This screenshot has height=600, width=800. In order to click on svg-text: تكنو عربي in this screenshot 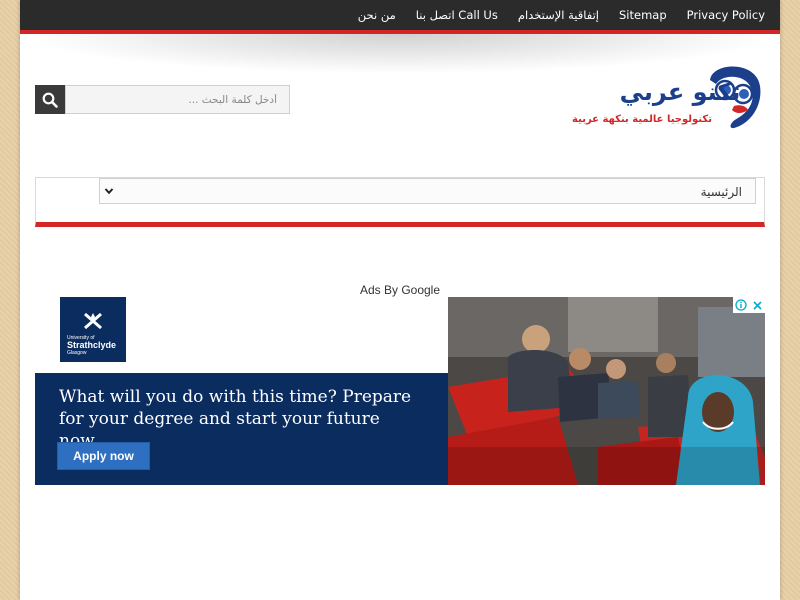, I will do `click(680, 92)`.